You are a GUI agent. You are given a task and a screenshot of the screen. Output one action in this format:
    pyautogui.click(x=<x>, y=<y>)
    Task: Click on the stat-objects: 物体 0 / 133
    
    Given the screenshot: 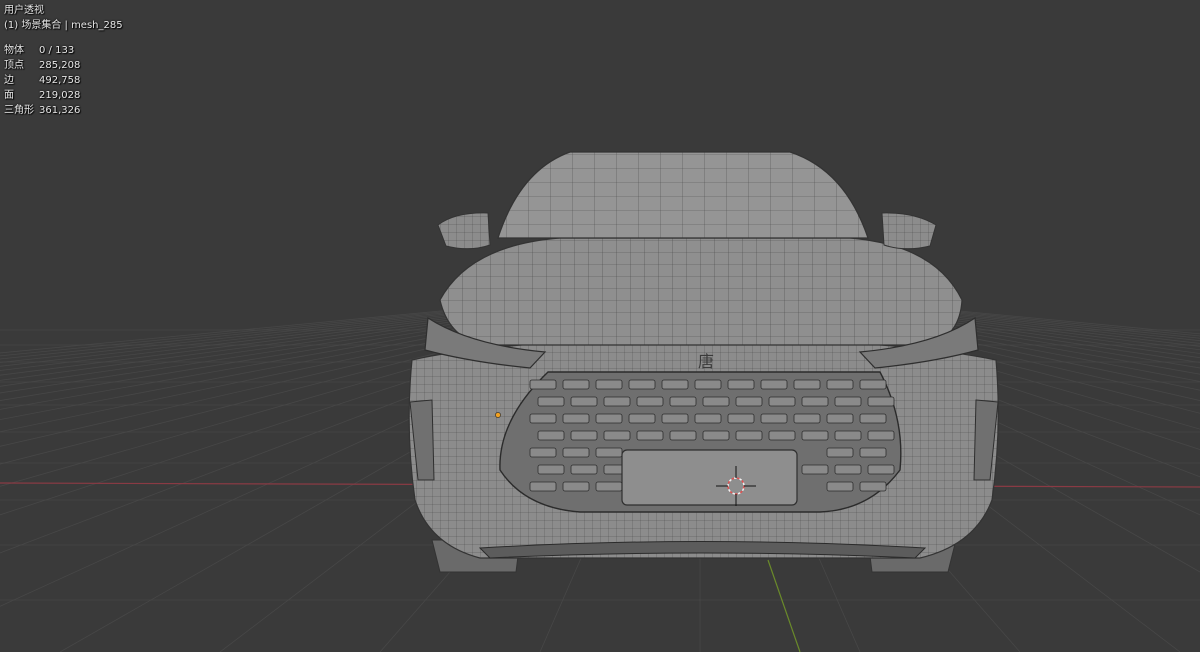 What is the action you would take?
    pyautogui.click(x=63, y=50)
    